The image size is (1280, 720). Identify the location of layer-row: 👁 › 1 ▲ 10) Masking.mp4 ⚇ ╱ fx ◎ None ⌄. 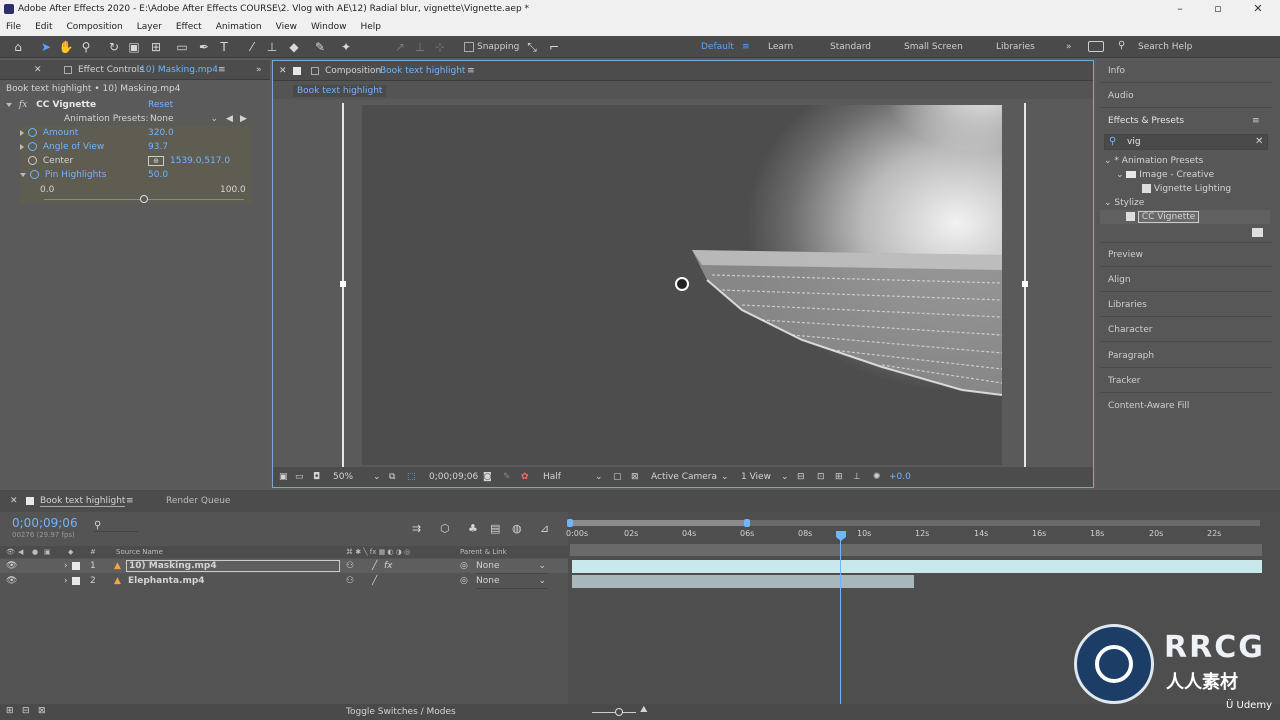
(284, 566).